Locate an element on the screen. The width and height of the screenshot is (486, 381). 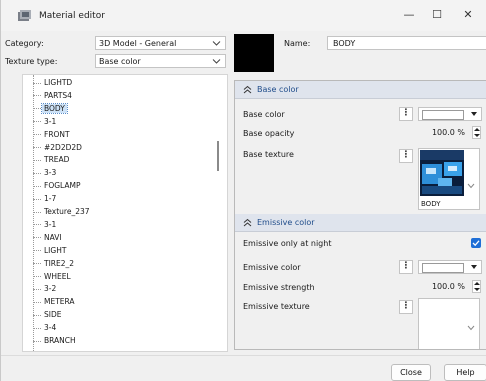
tree-item: #2D2D2D is located at coordinates (58, 148).